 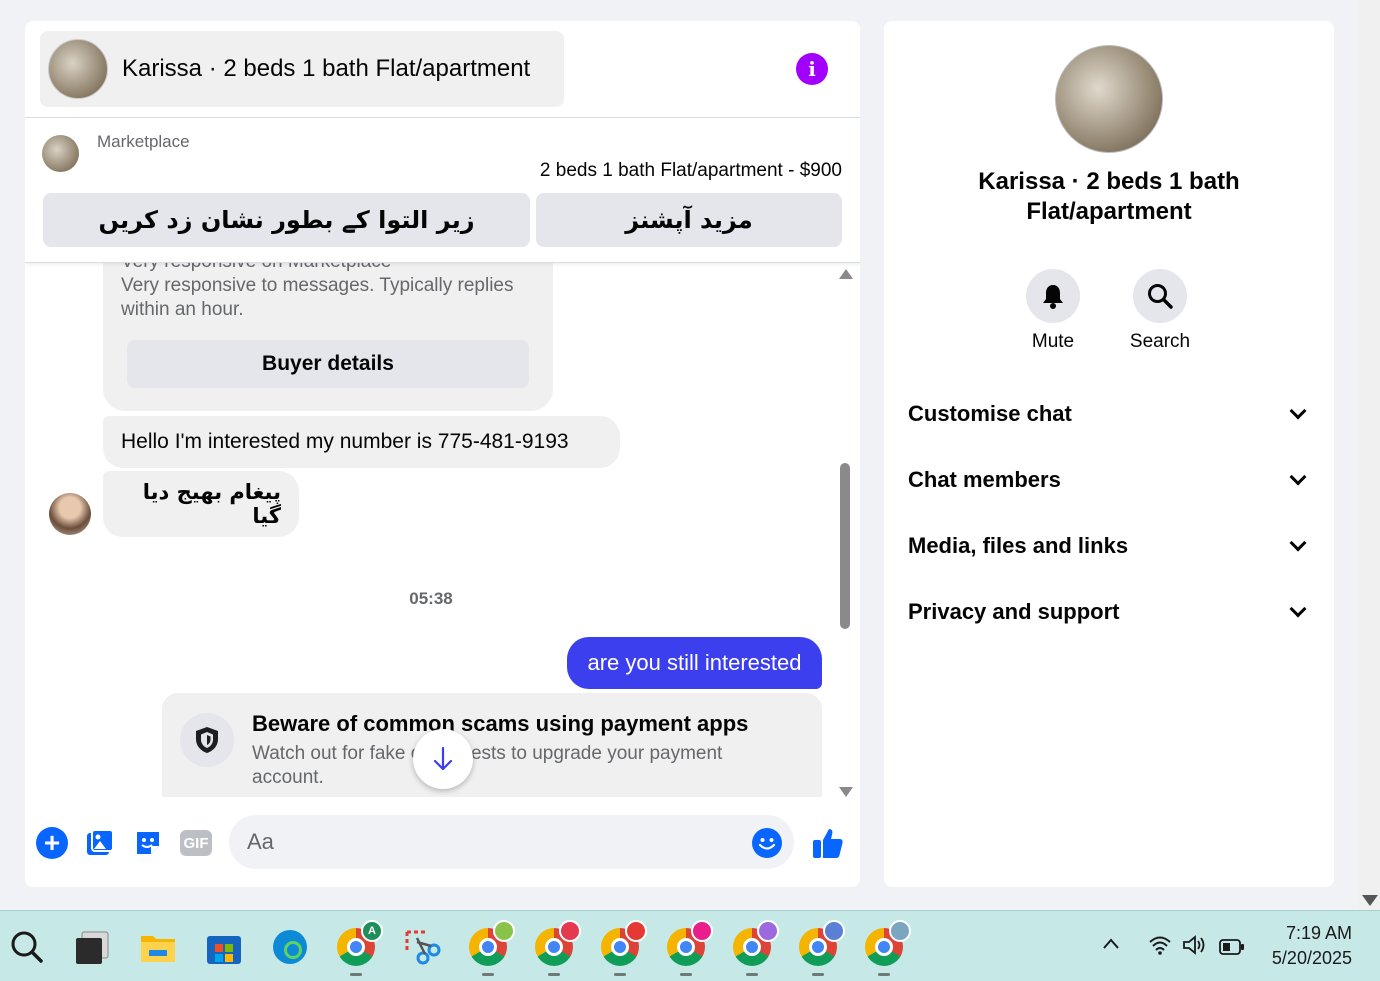 I want to click on info-panel-title: Karissa · 2 beds 1 bath Flat/apartment, so click(x=1109, y=196).